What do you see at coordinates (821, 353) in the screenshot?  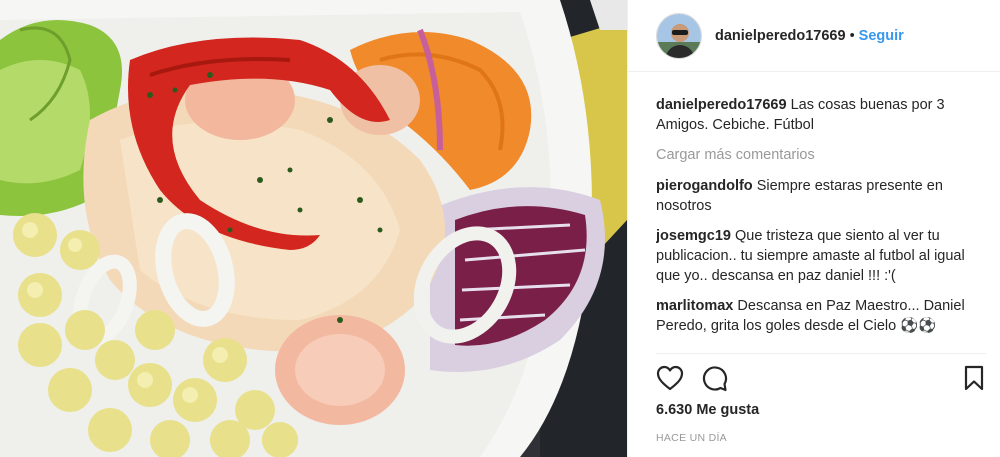 I see `divider` at bounding box center [821, 353].